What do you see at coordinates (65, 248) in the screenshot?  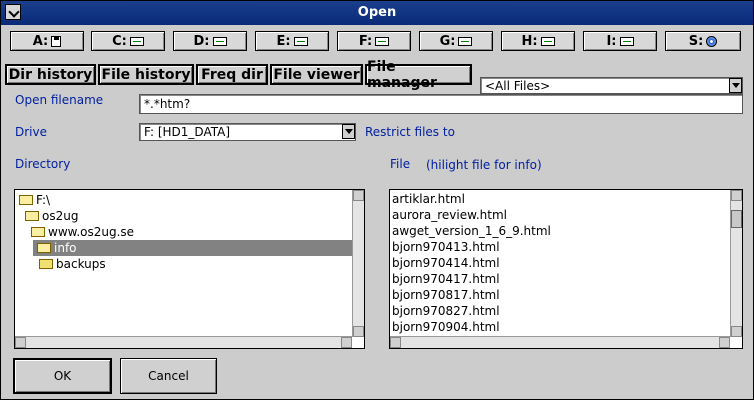 I see `directory-item-label: info` at bounding box center [65, 248].